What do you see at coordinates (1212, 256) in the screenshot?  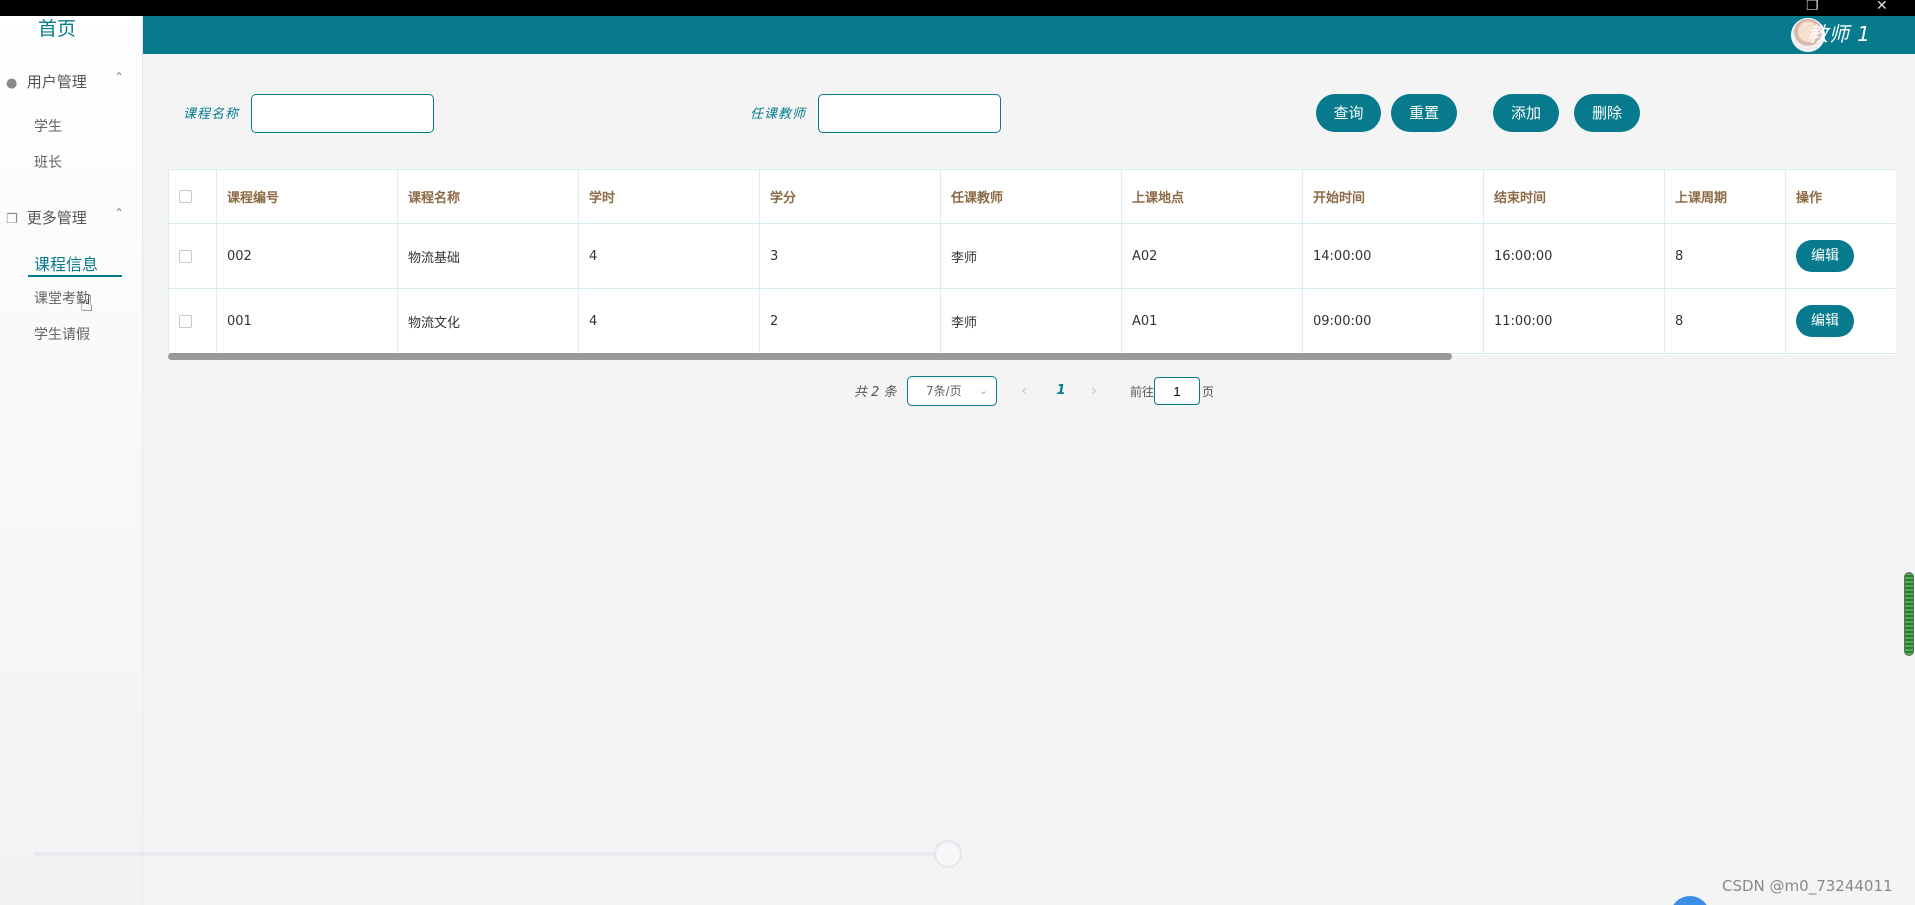 I see `cell-place: A02` at bounding box center [1212, 256].